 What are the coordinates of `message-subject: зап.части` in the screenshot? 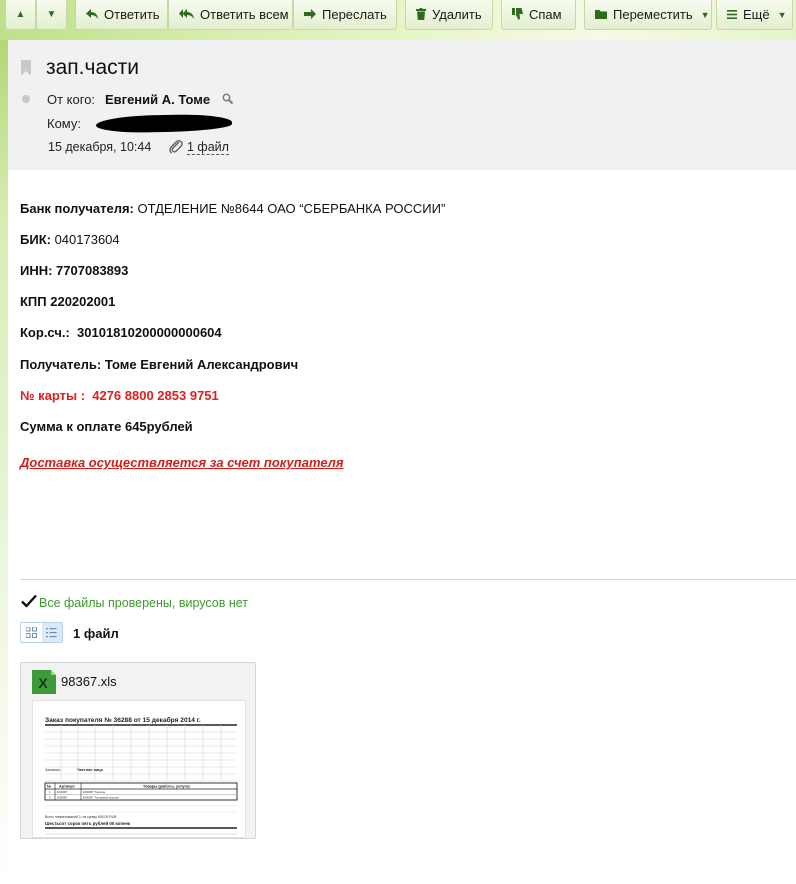 It's located at (92, 67).